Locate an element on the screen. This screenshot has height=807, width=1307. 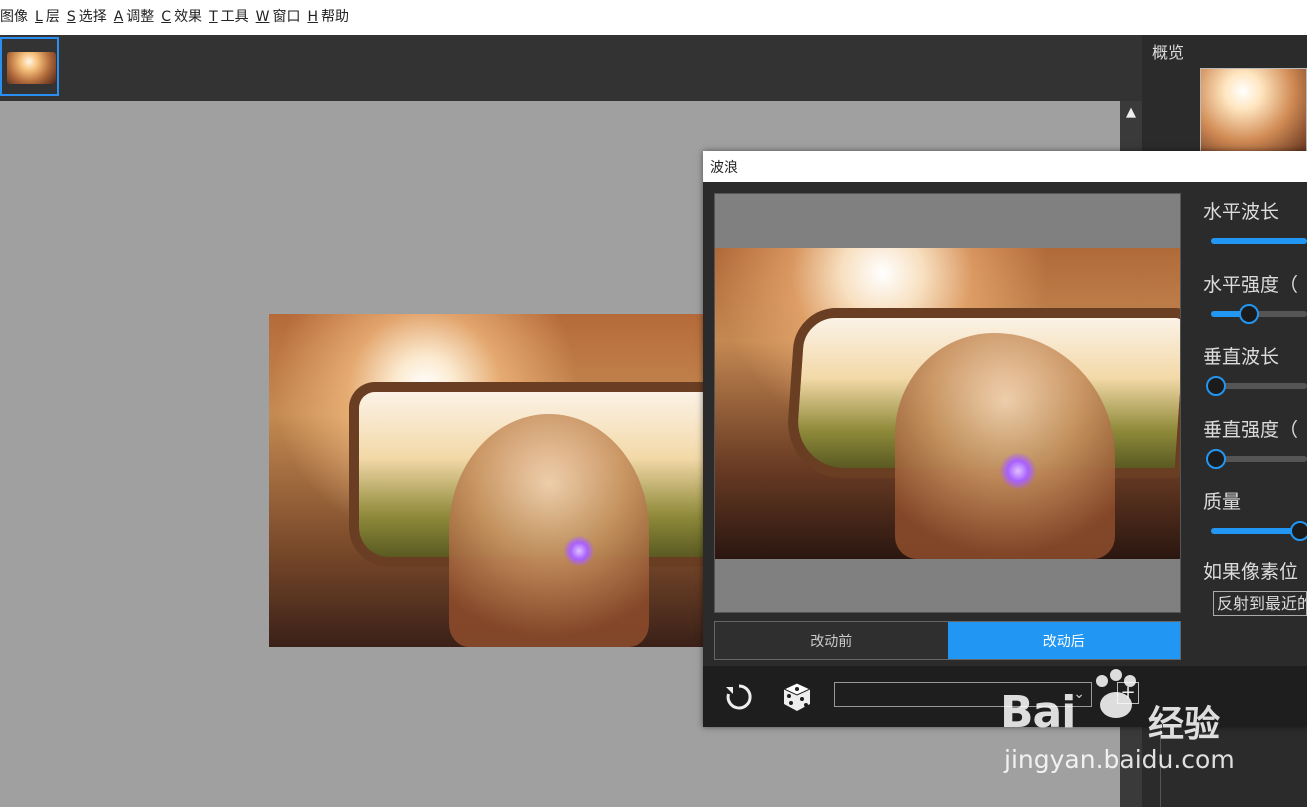
menu-tools-key: T is located at coordinates (213, 17).